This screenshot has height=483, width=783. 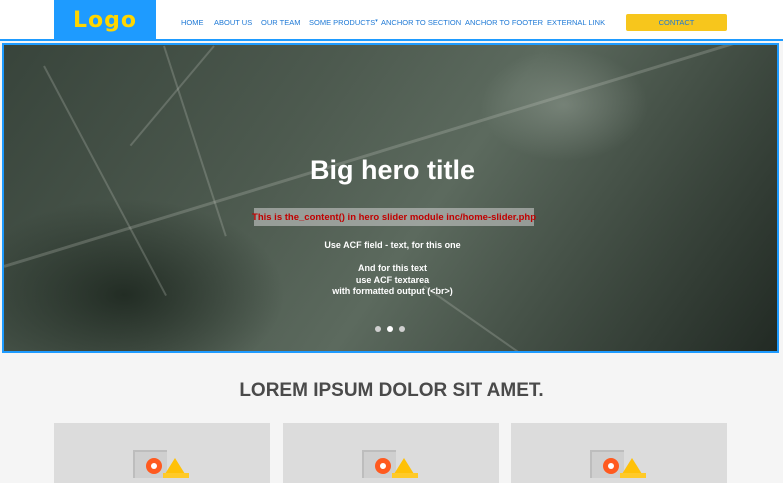 I want to click on section-title: LOREM IPSUM DOLOR SIT AMET., so click(x=391, y=390).